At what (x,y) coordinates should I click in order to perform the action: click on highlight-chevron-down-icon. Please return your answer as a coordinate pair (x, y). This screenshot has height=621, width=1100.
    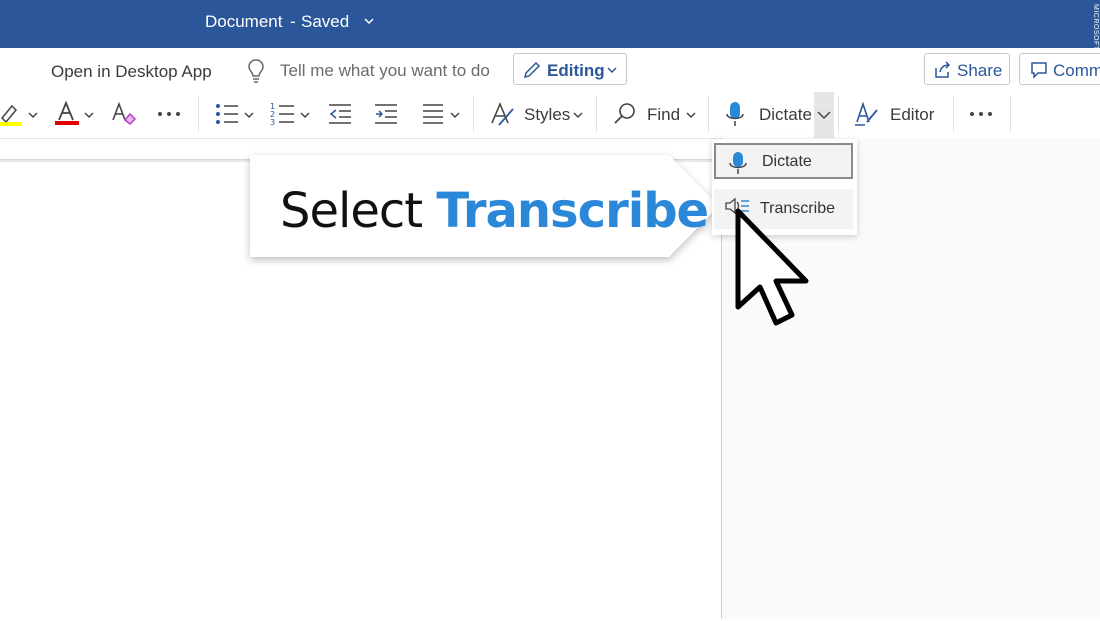
    Looking at the image, I should click on (33, 117).